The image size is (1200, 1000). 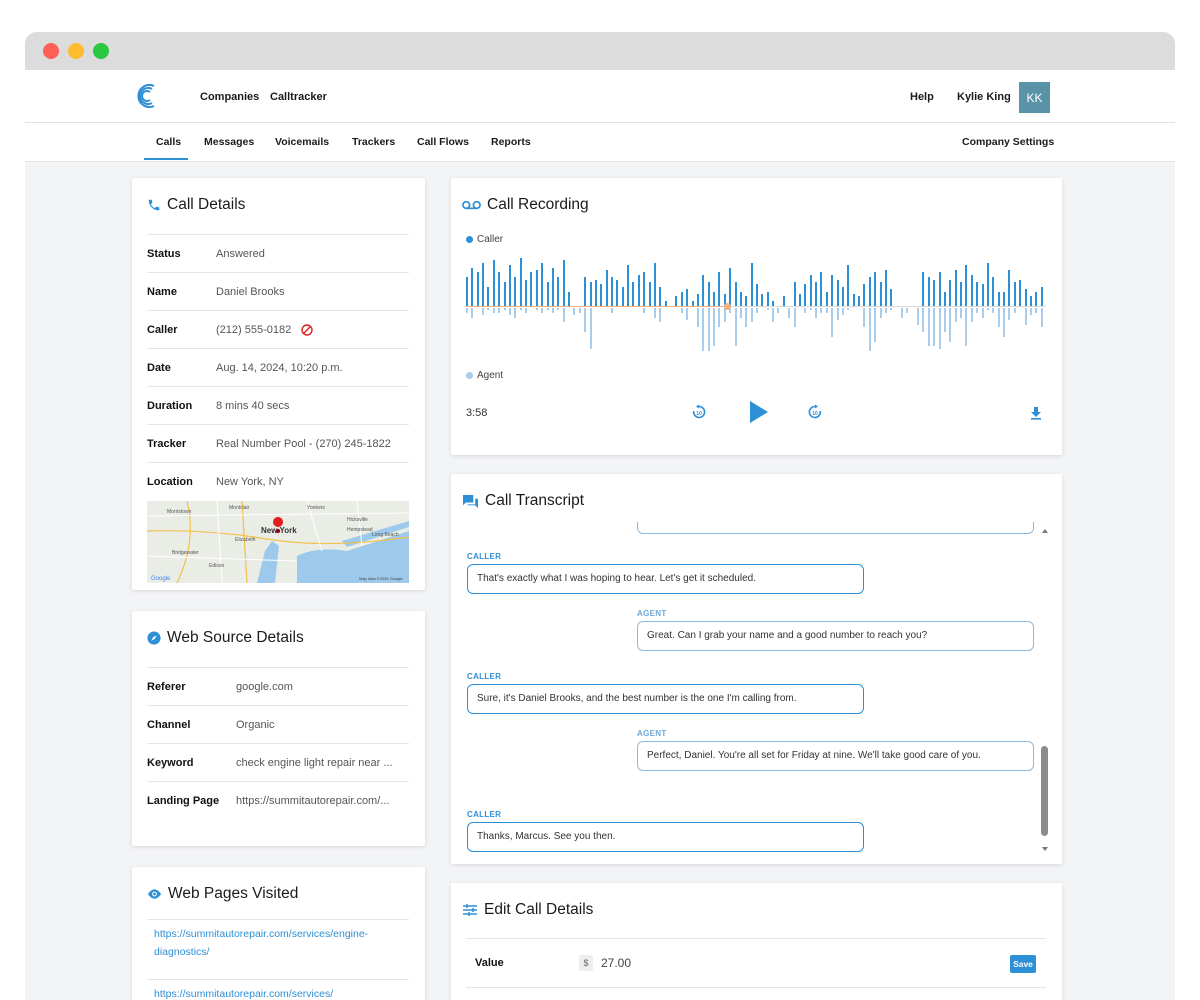 I want to click on play-icon, so click(x=759, y=412).